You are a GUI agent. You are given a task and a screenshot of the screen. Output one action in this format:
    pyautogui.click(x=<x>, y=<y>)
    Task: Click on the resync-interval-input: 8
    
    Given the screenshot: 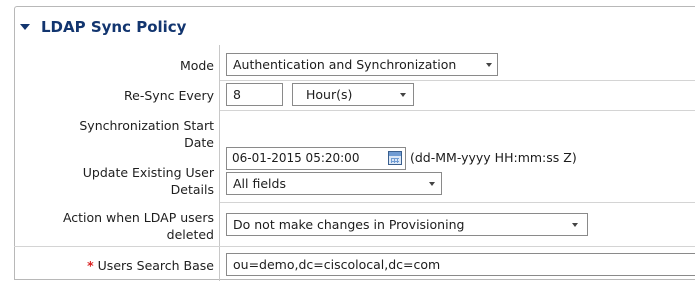 What is the action you would take?
    pyautogui.click(x=254, y=94)
    